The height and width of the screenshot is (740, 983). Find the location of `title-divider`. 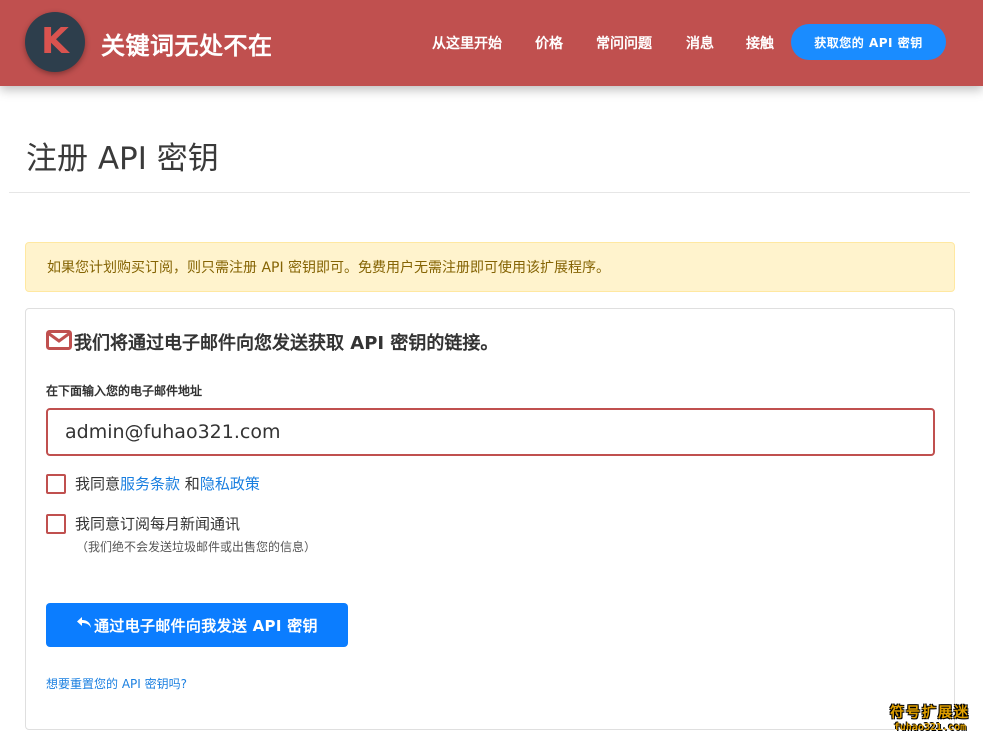

title-divider is located at coordinates (489, 192).